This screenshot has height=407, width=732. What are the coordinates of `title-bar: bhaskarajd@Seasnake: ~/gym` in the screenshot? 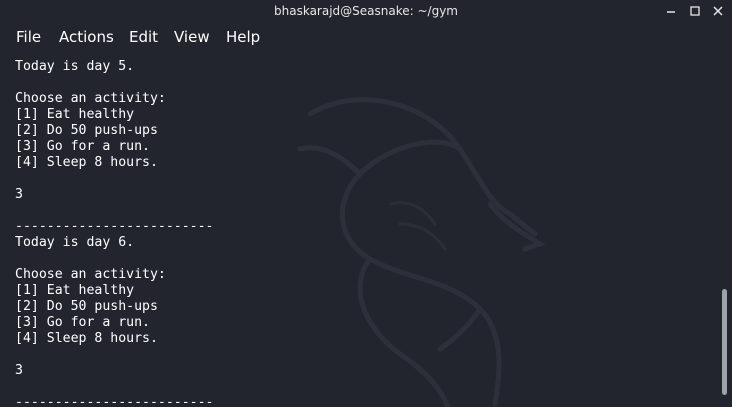 It's located at (366, 11).